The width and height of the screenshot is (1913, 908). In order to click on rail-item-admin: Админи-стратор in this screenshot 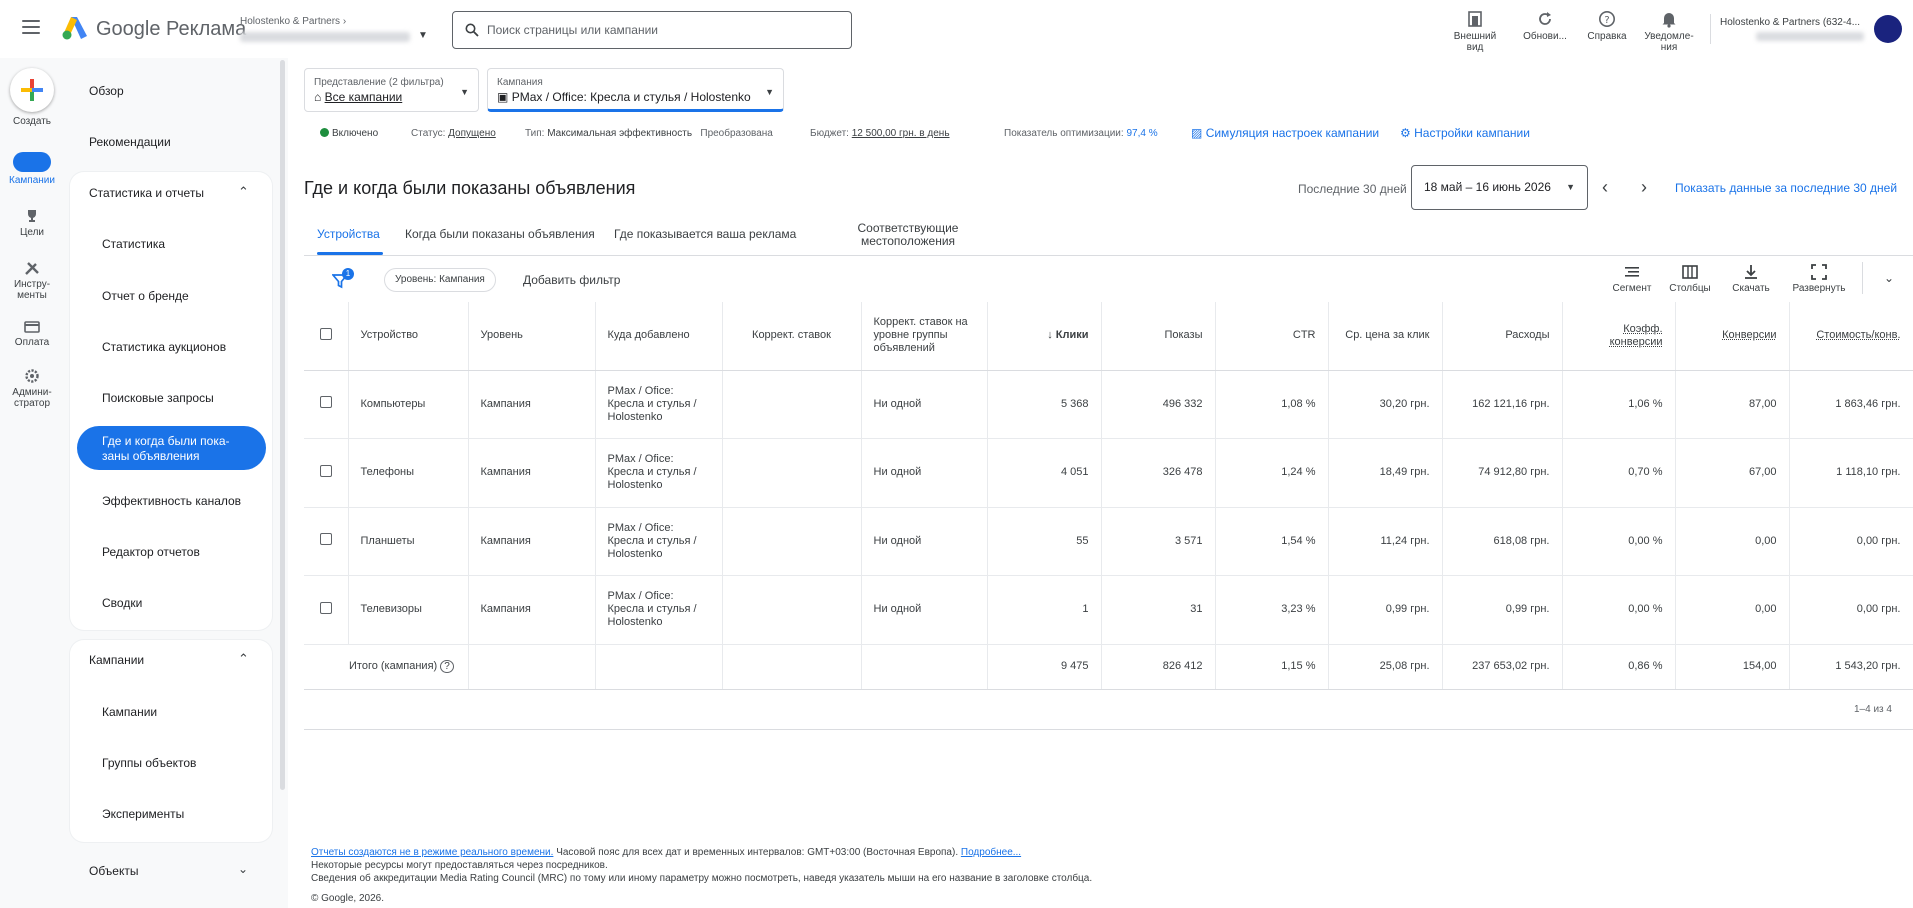, I will do `click(32, 388)`.